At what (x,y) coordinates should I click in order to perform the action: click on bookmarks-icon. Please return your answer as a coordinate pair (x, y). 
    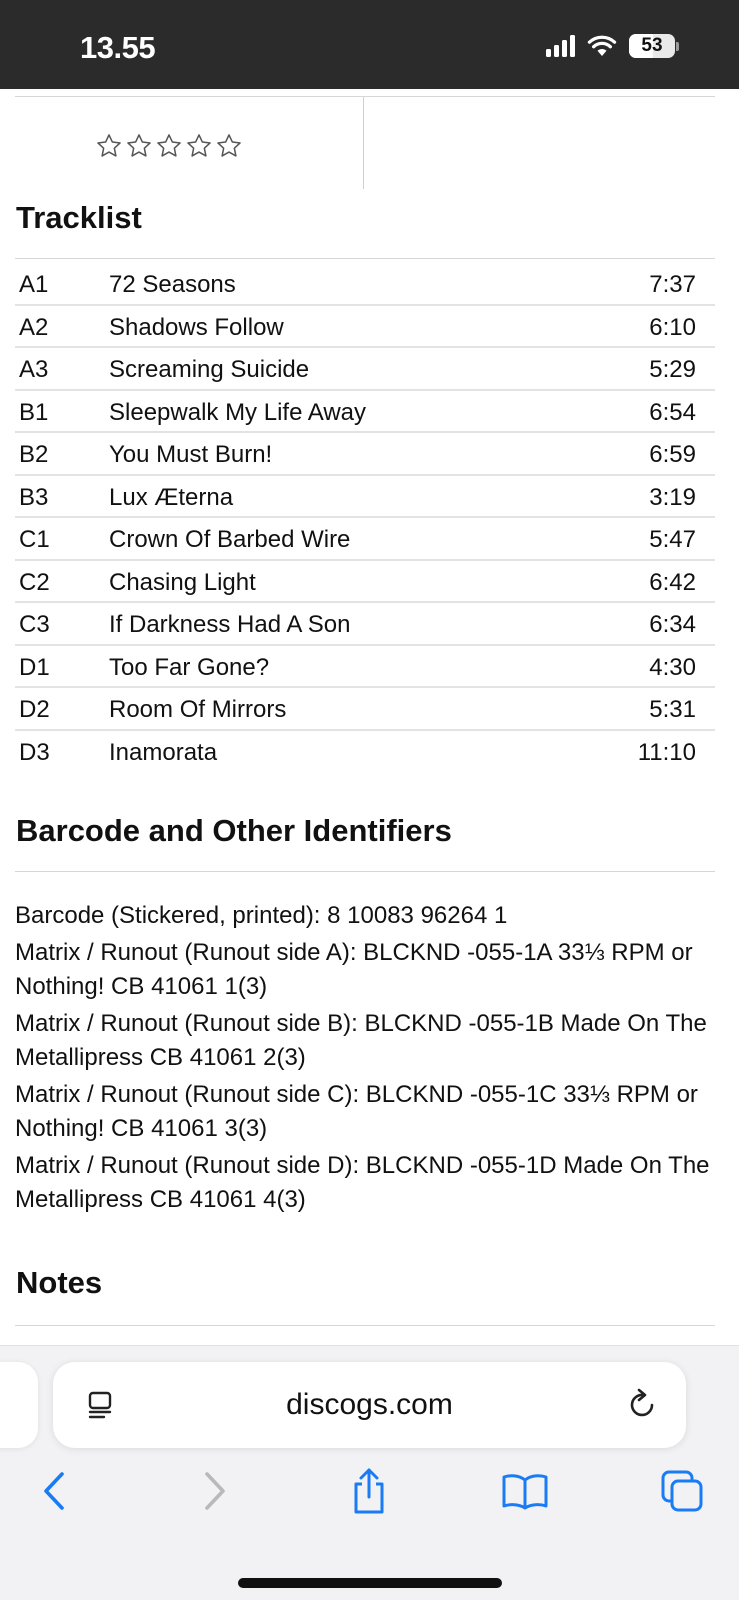
    Looking at the image, I should click on (525, 1491).